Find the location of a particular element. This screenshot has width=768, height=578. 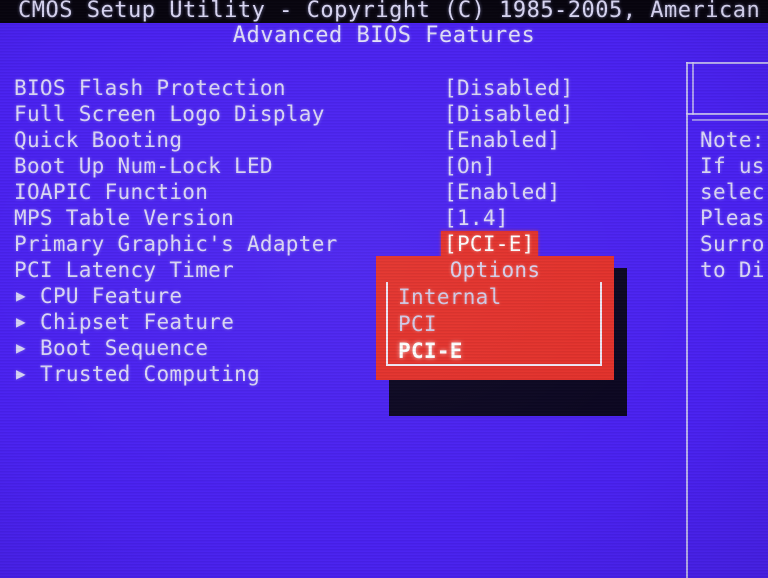

help-panel-line: If us is located at coordinates (732, 166).